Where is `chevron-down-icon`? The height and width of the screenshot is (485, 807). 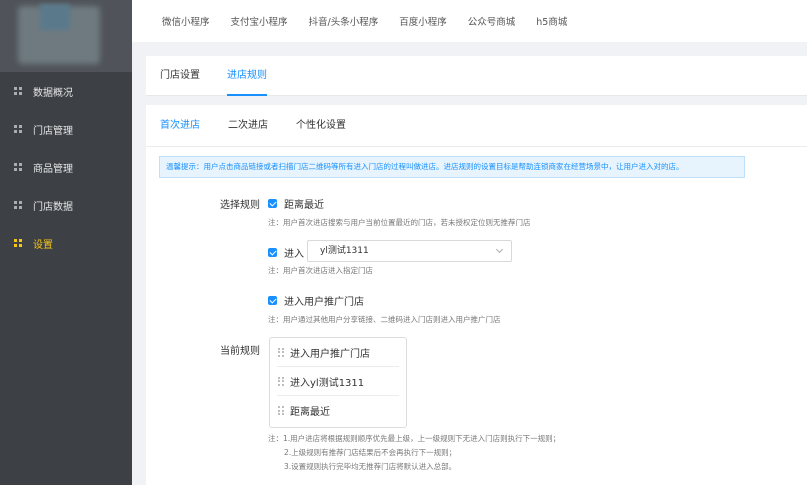 chevron-down-icon is located at coordinates (499, 249).